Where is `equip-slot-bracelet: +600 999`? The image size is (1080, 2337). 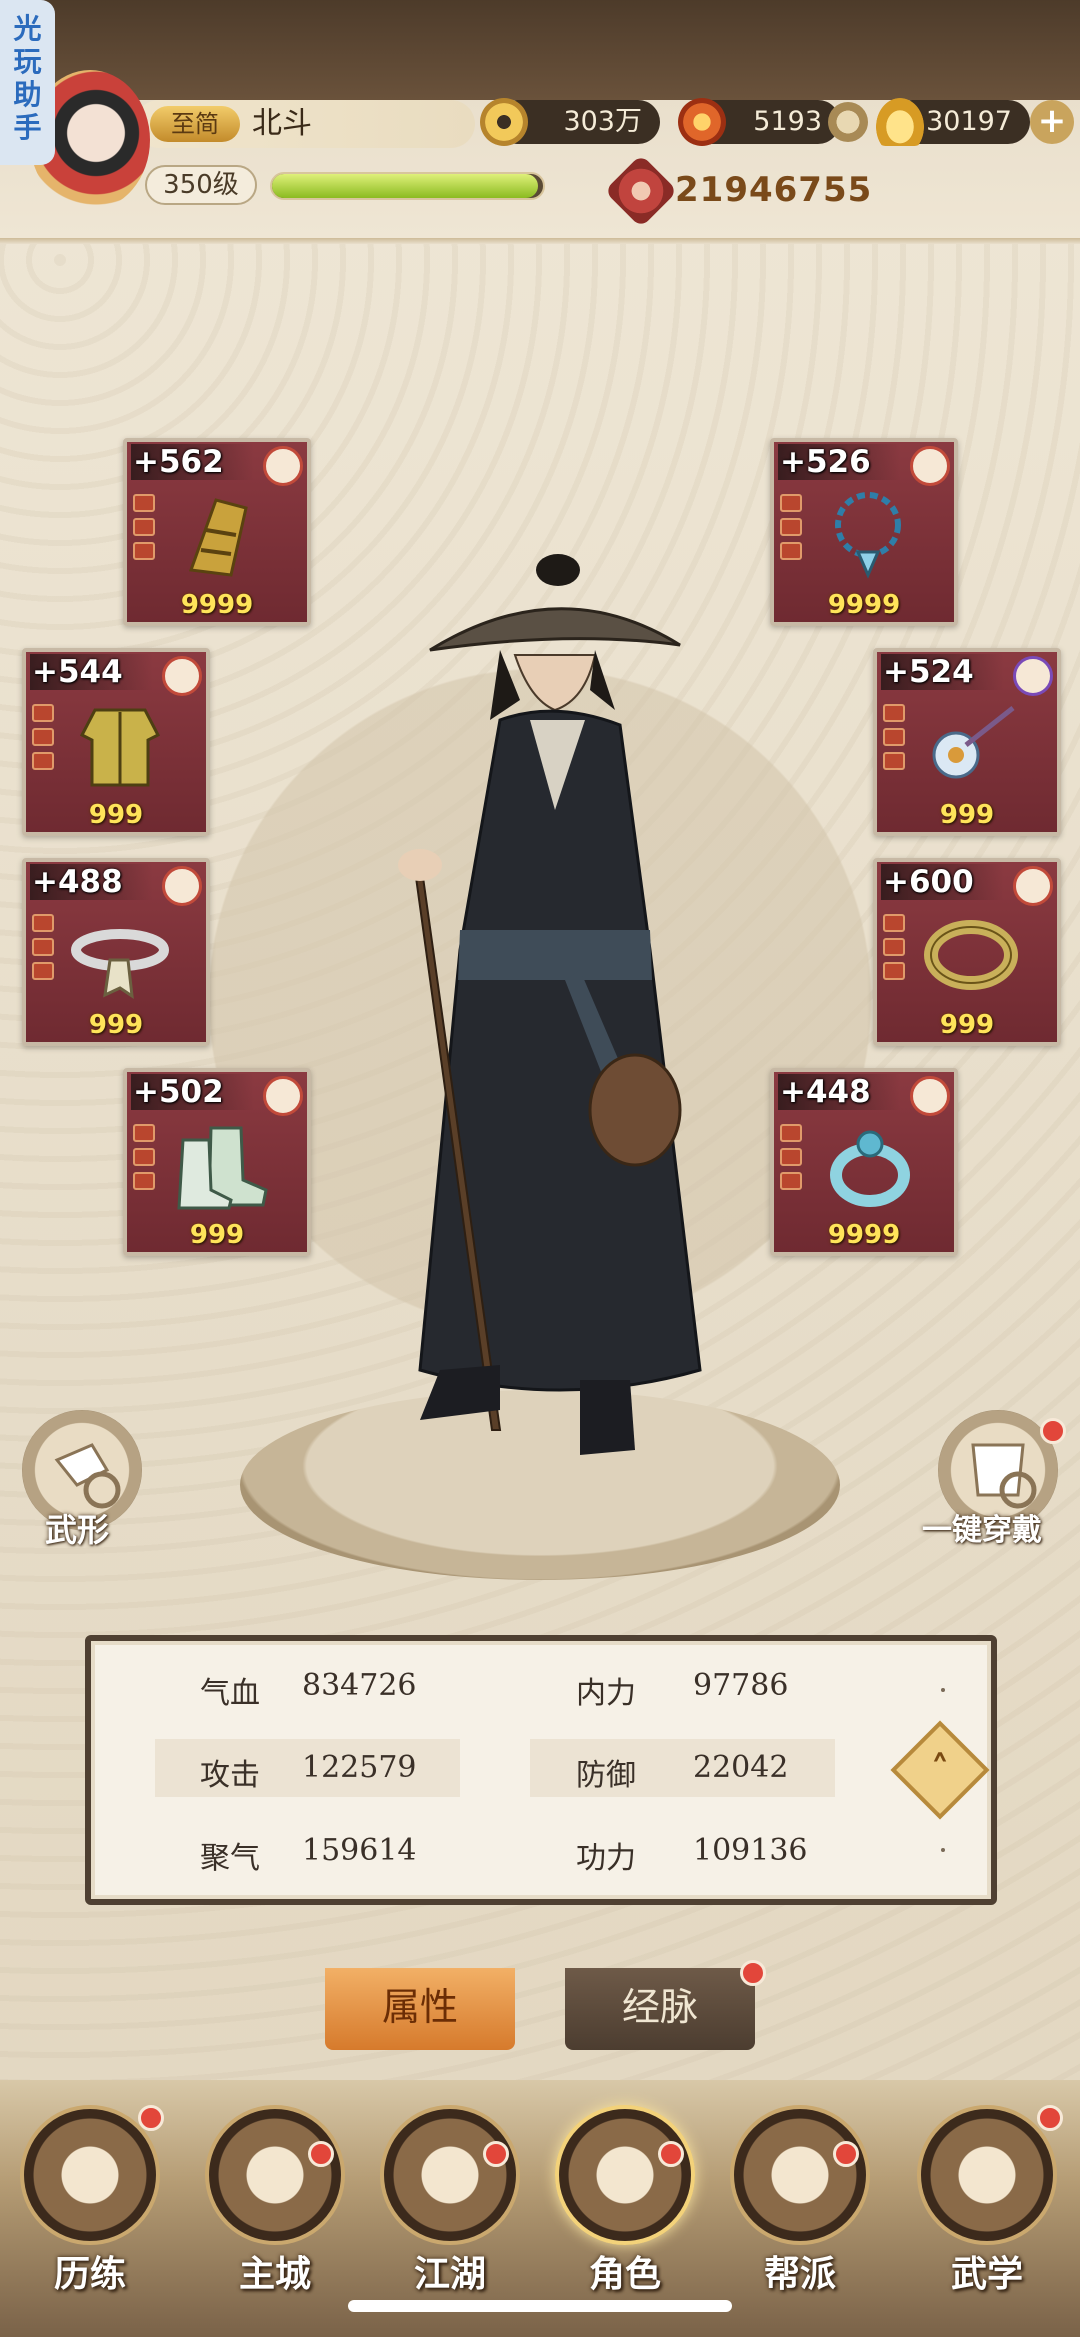
equip-slot-bracelet: +600 999 is located at coordinates (967, 952).